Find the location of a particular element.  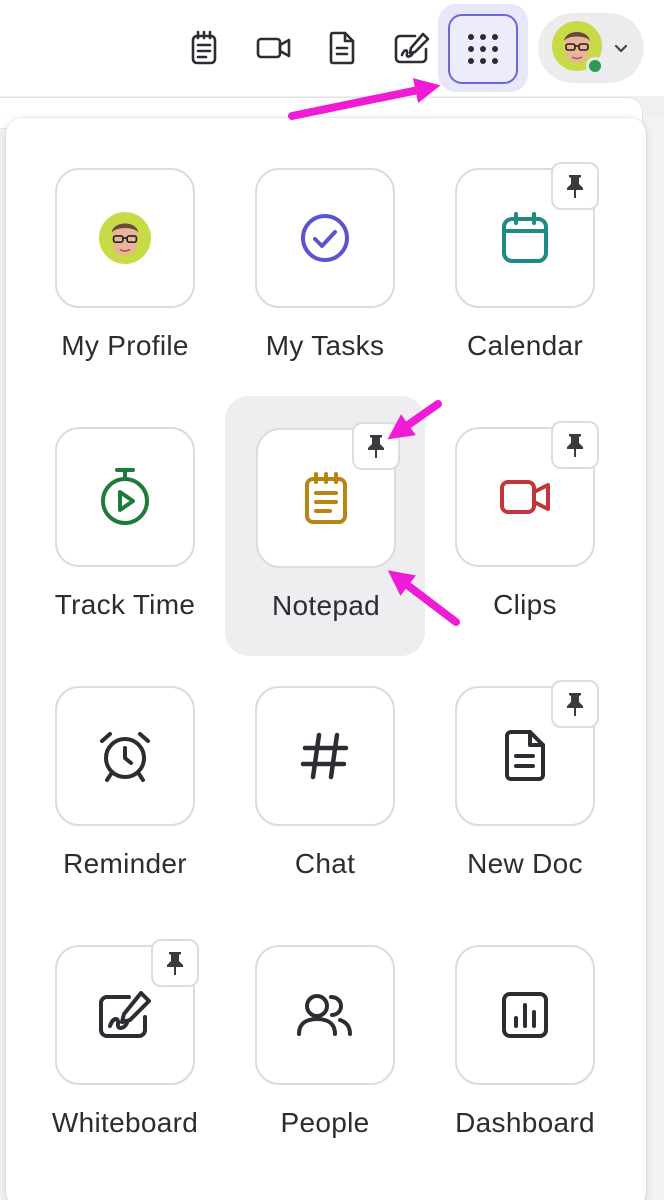

dashboard-icon is located at coordinates (525, 1015).